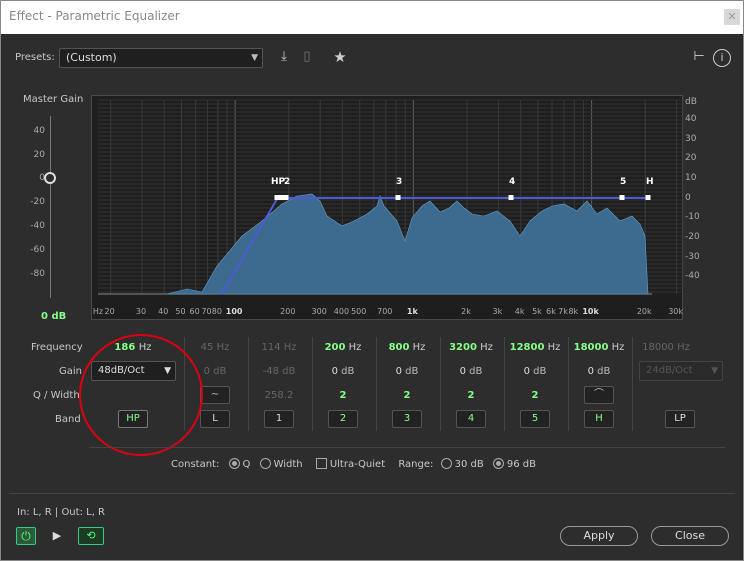  I want to click on eq-node-label: 4, so click(512, 182).